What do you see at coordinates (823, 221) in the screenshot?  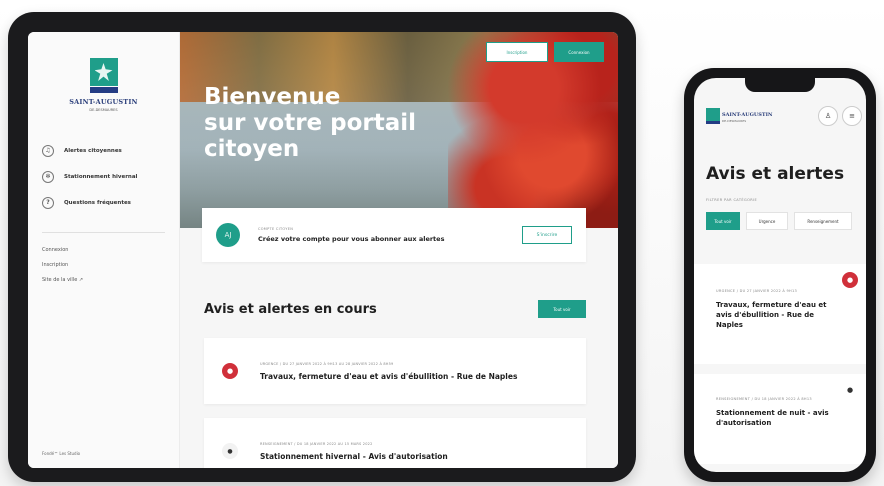 I see `filter-renseignement: Renseignement` at bounding box center [823, 221].